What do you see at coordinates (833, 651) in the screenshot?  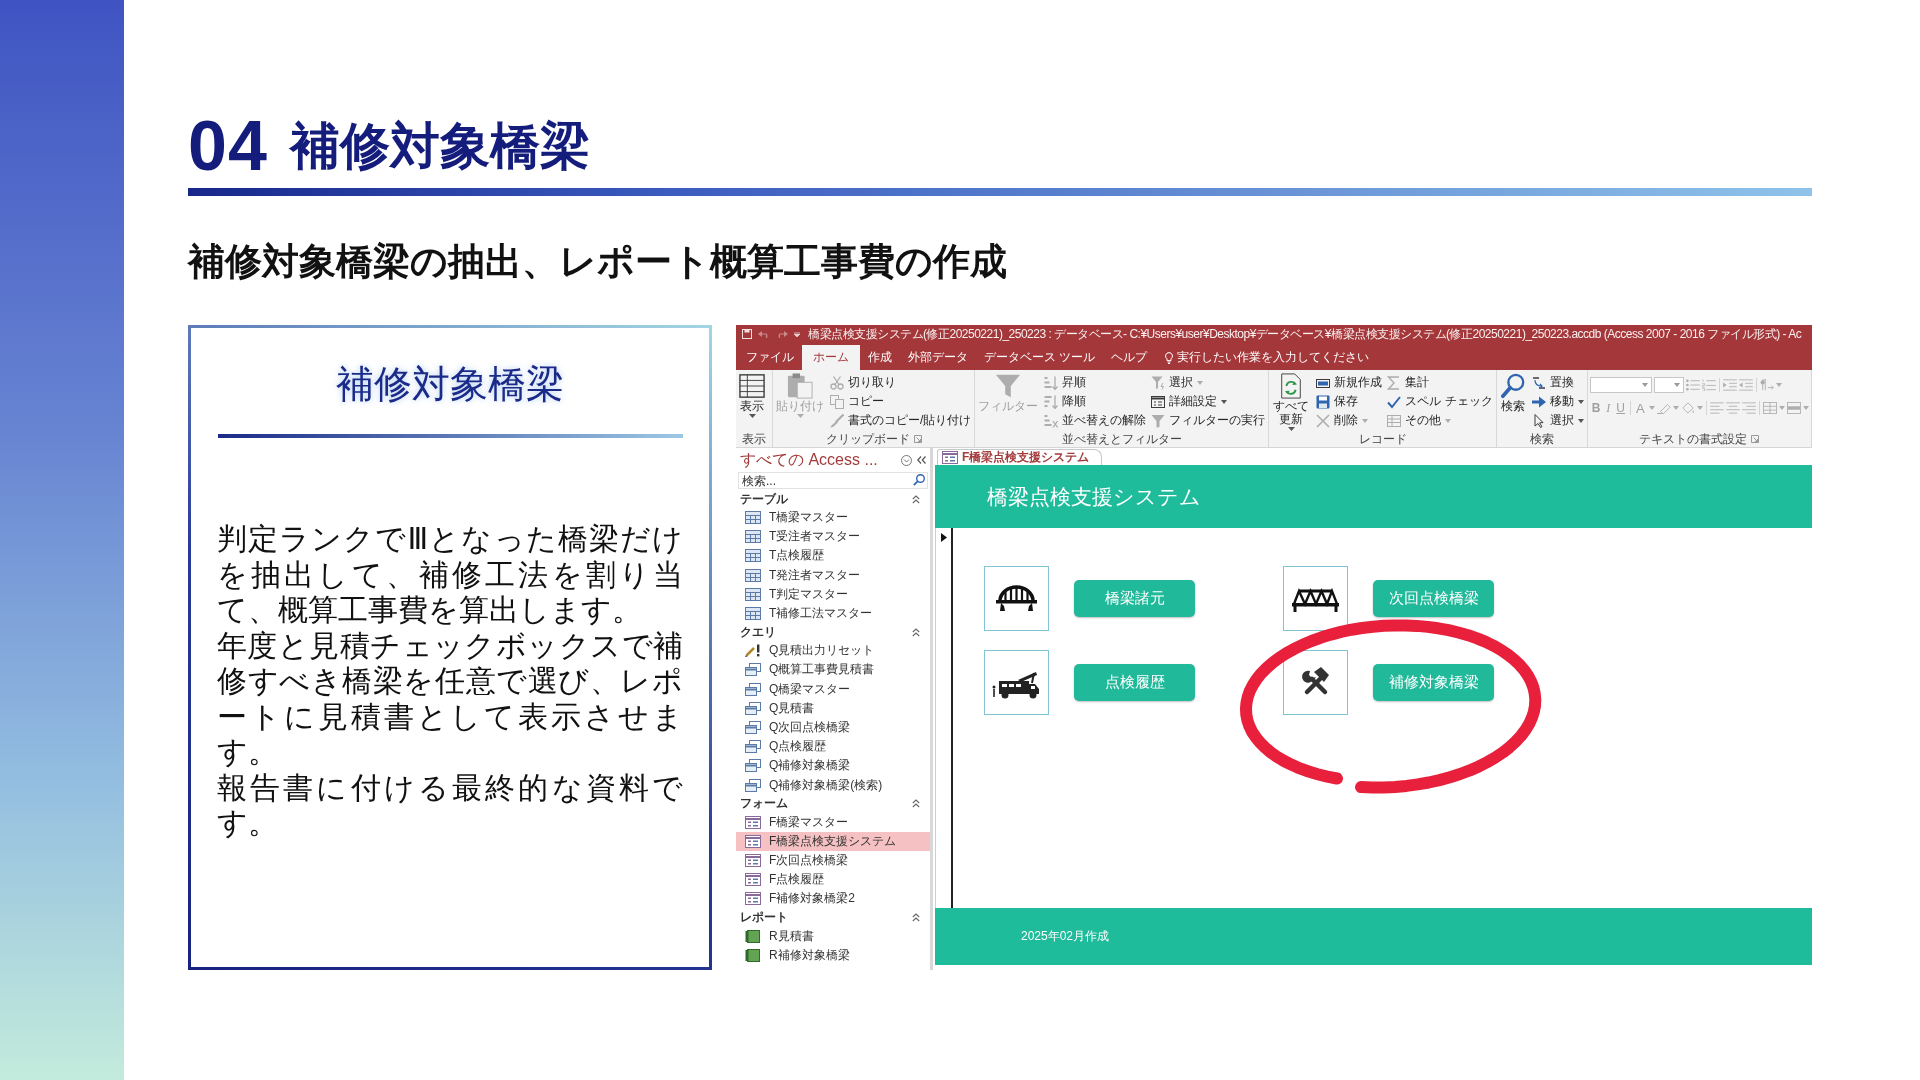 I see `nav-item: Q見積出力リセット` at bounding box center [833, 651].